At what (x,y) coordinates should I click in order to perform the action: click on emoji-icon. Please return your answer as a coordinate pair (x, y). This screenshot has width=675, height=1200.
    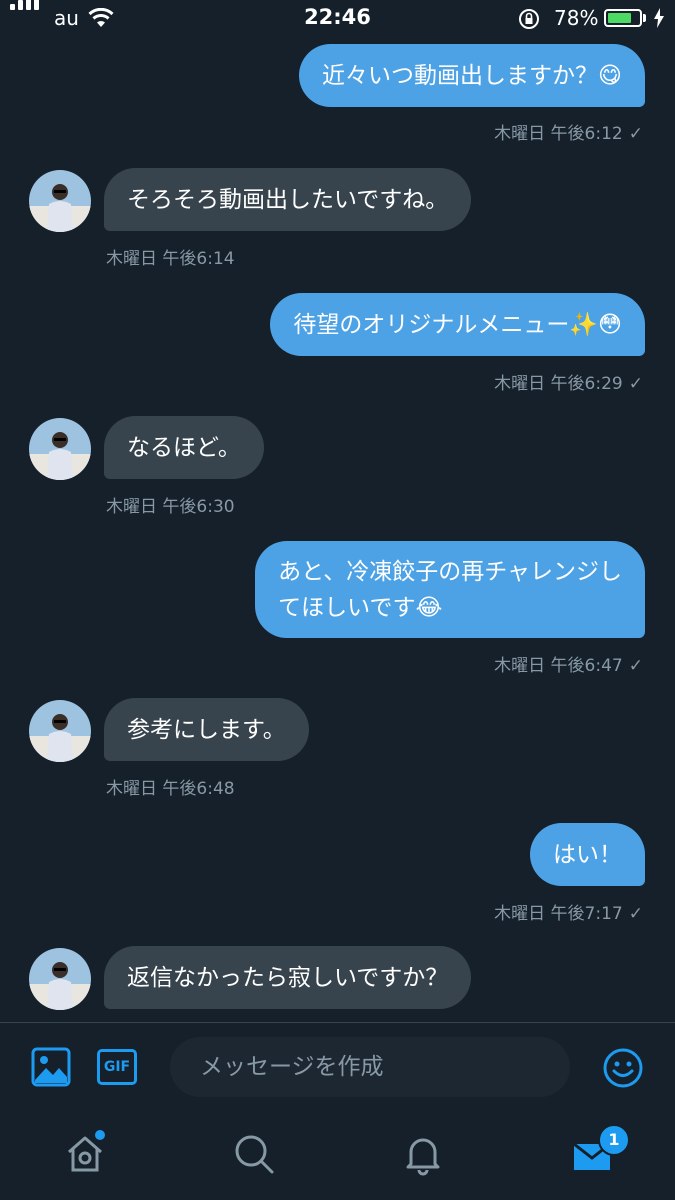
    Looking at the image, I should click on (623, 1068).